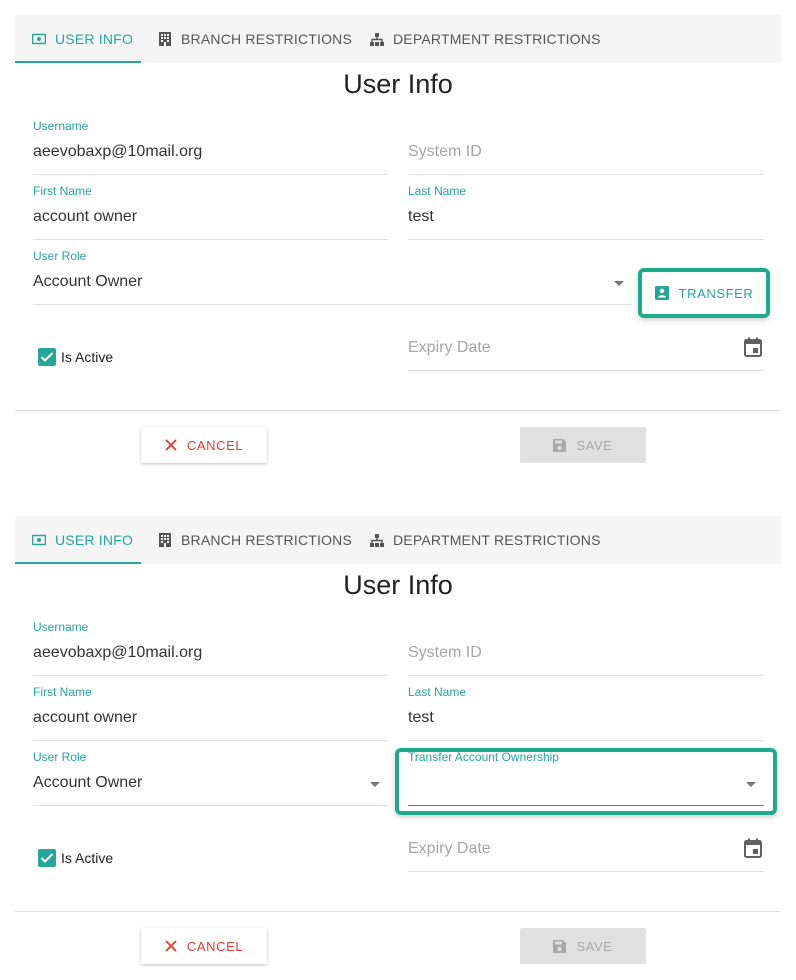 This screenshot has width=796, height=980. I want to click on transfer-button: TRANSFER, so click(704, 293).